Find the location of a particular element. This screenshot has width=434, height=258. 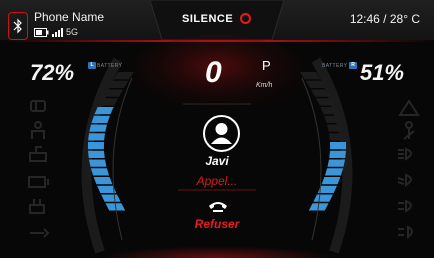

right-battery-percent: 51% is located at coordinates (381, 72).